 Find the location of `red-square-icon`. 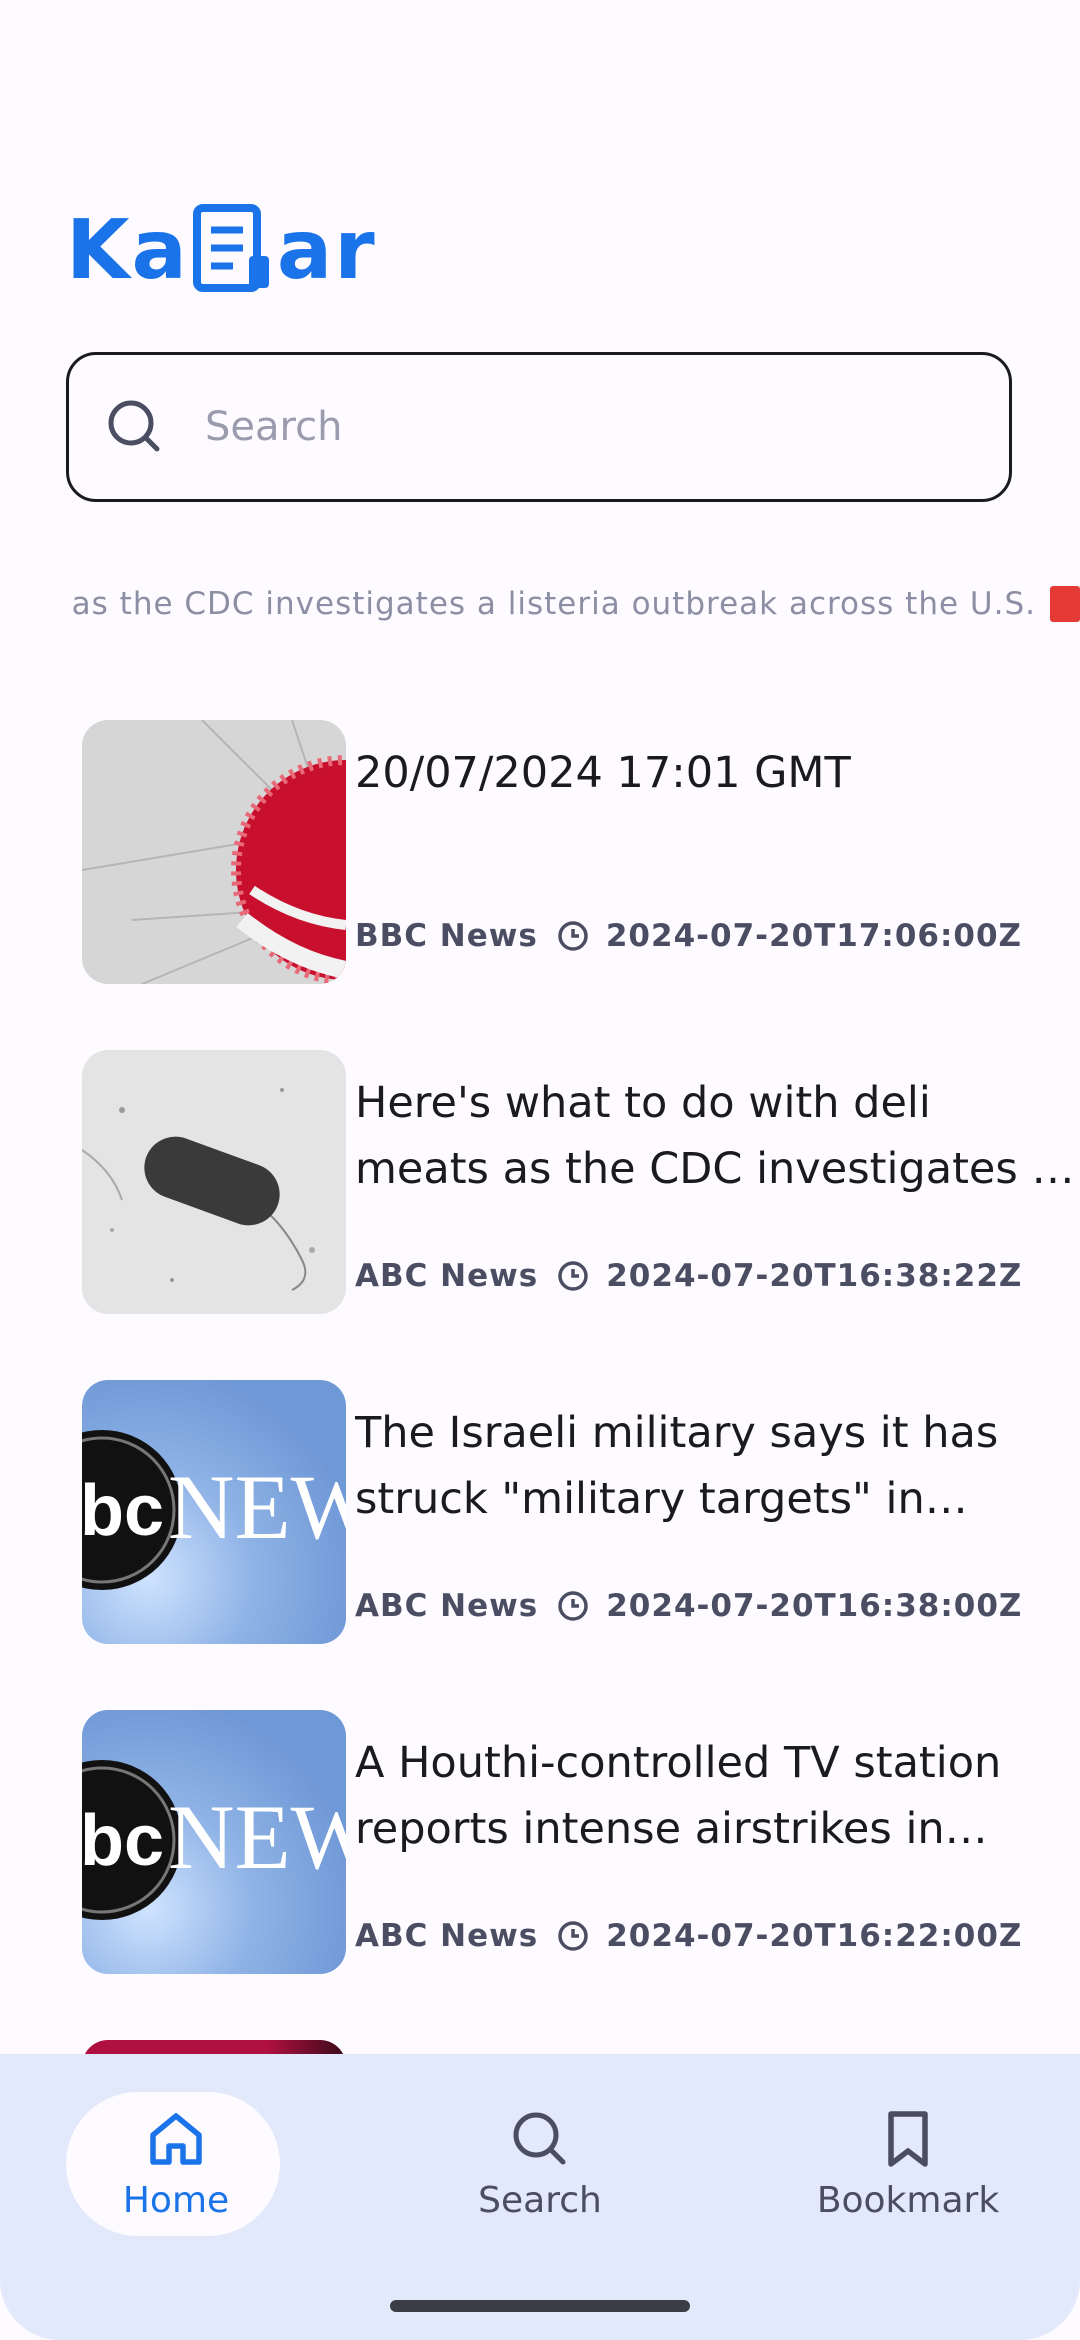

red-square-icon is located at coordinates (1065, 604).